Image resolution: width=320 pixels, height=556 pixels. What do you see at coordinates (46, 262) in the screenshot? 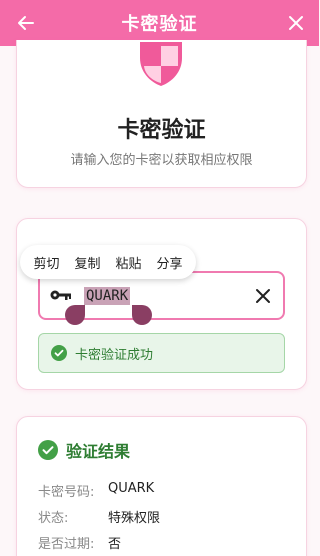
I see `menu-item-cut: 剪切` at bounding box center [46, 262].